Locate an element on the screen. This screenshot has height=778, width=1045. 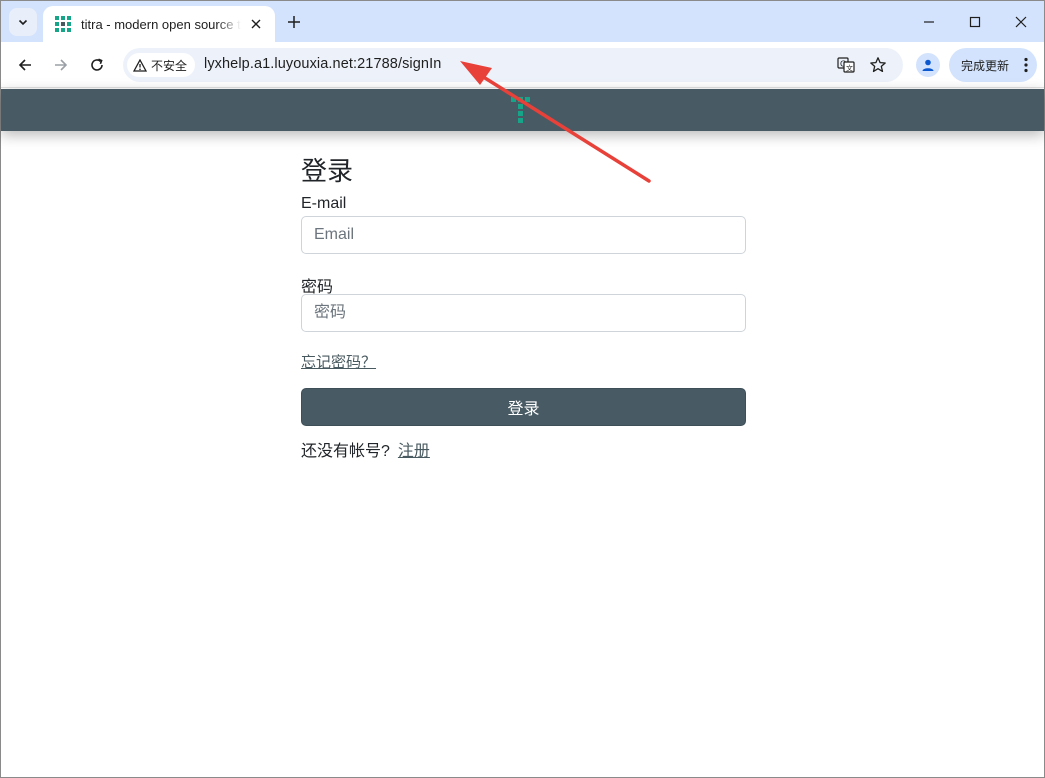
star-icon is located at coordinates (878, 65).